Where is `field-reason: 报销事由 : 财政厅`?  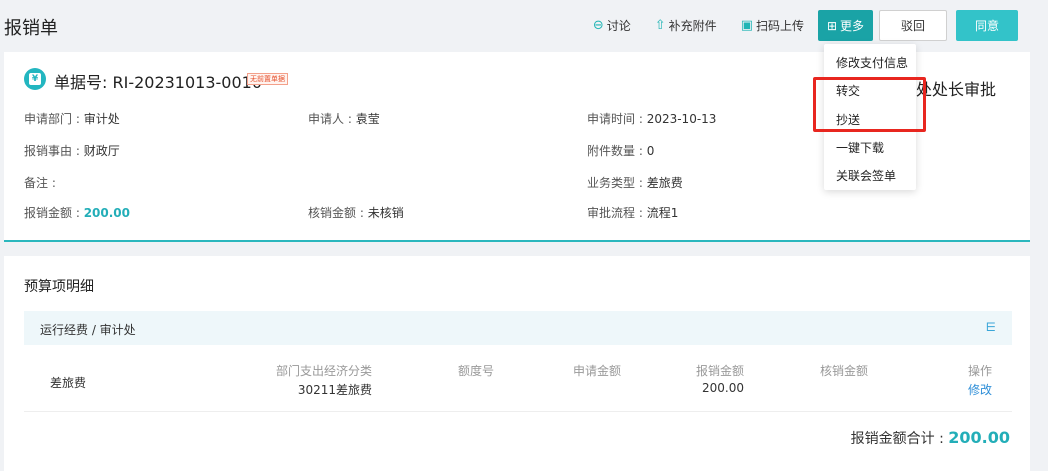 field-reason: 报销事由 : 财政厅 is located at coordinates (72, 151).